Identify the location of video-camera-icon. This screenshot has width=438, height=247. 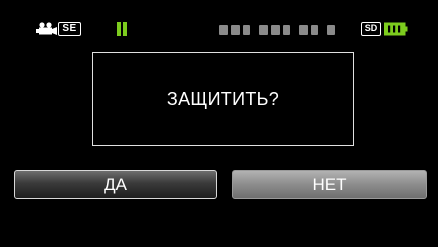
(46, 28).